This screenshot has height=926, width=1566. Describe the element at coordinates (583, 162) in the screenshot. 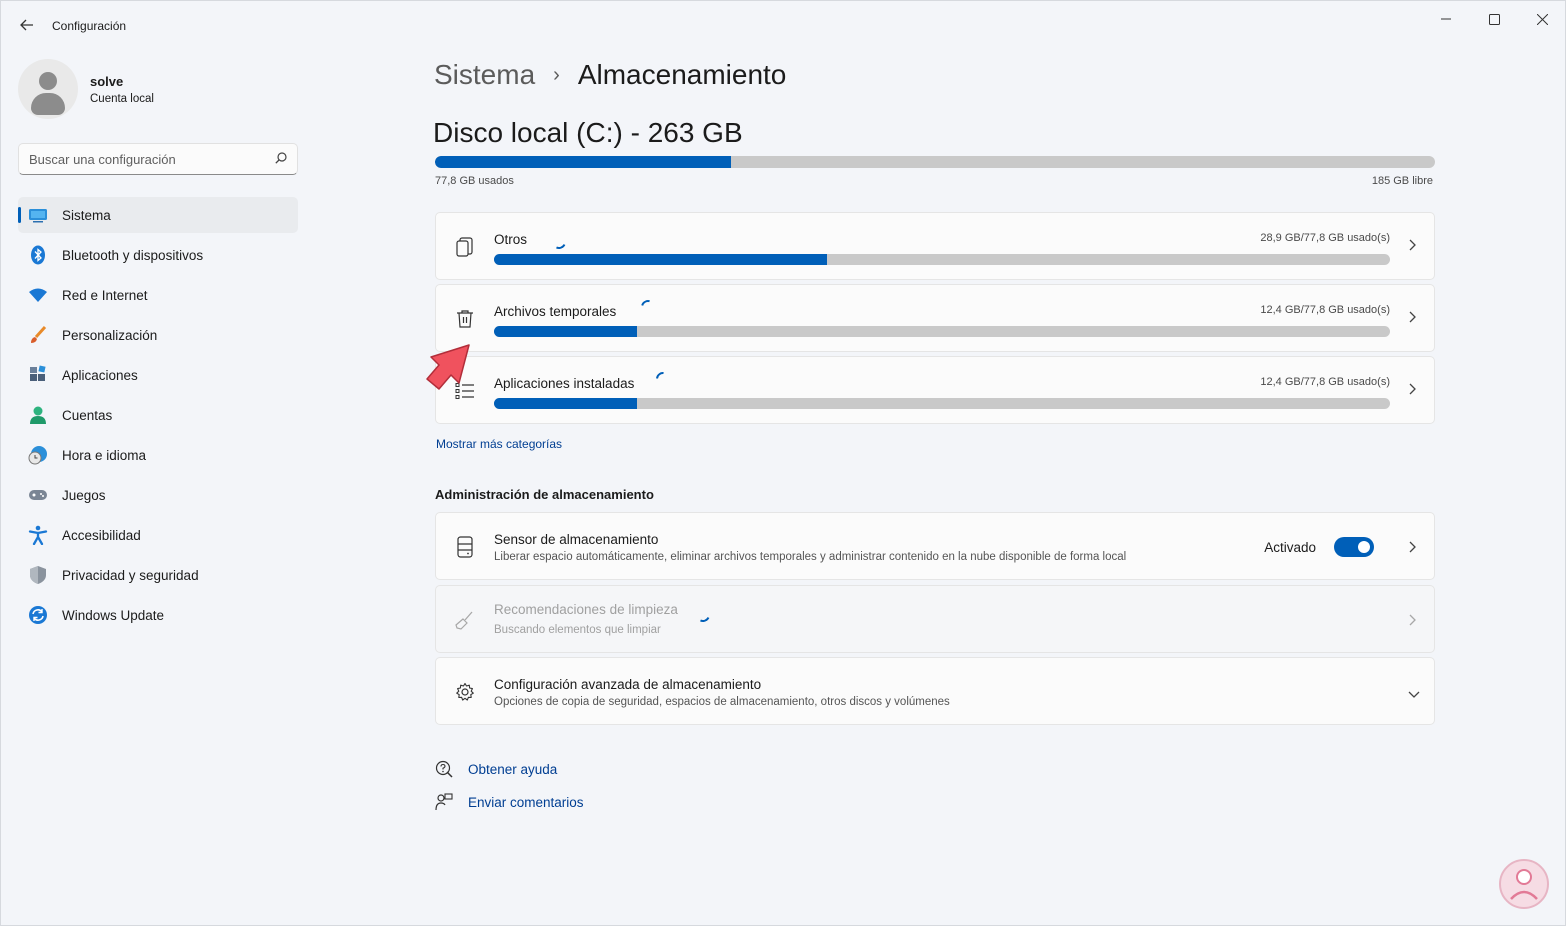

I see `disk-usage-fill` at that location.